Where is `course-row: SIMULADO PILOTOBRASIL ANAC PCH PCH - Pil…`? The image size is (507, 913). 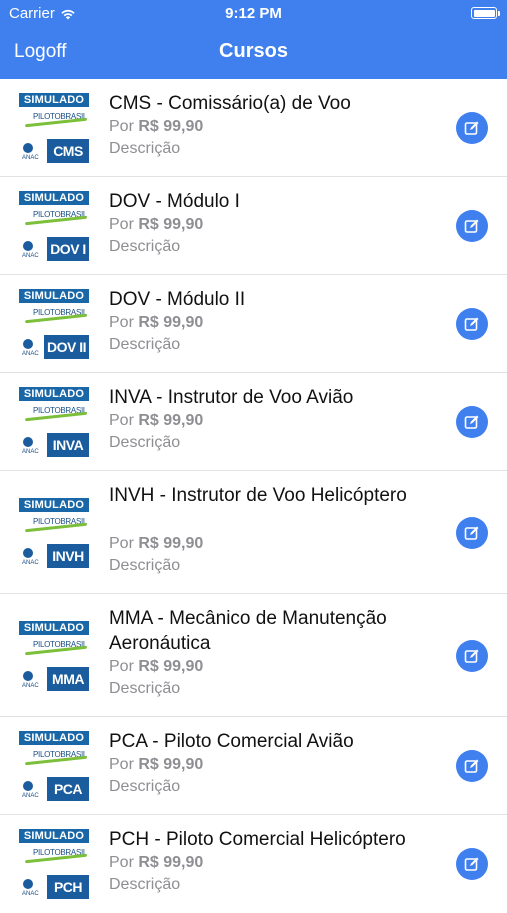 course-row: SIMULADO PILOTOBRASIL ANAC PCH PCH - Pil… is located at coordinates (253, 864).